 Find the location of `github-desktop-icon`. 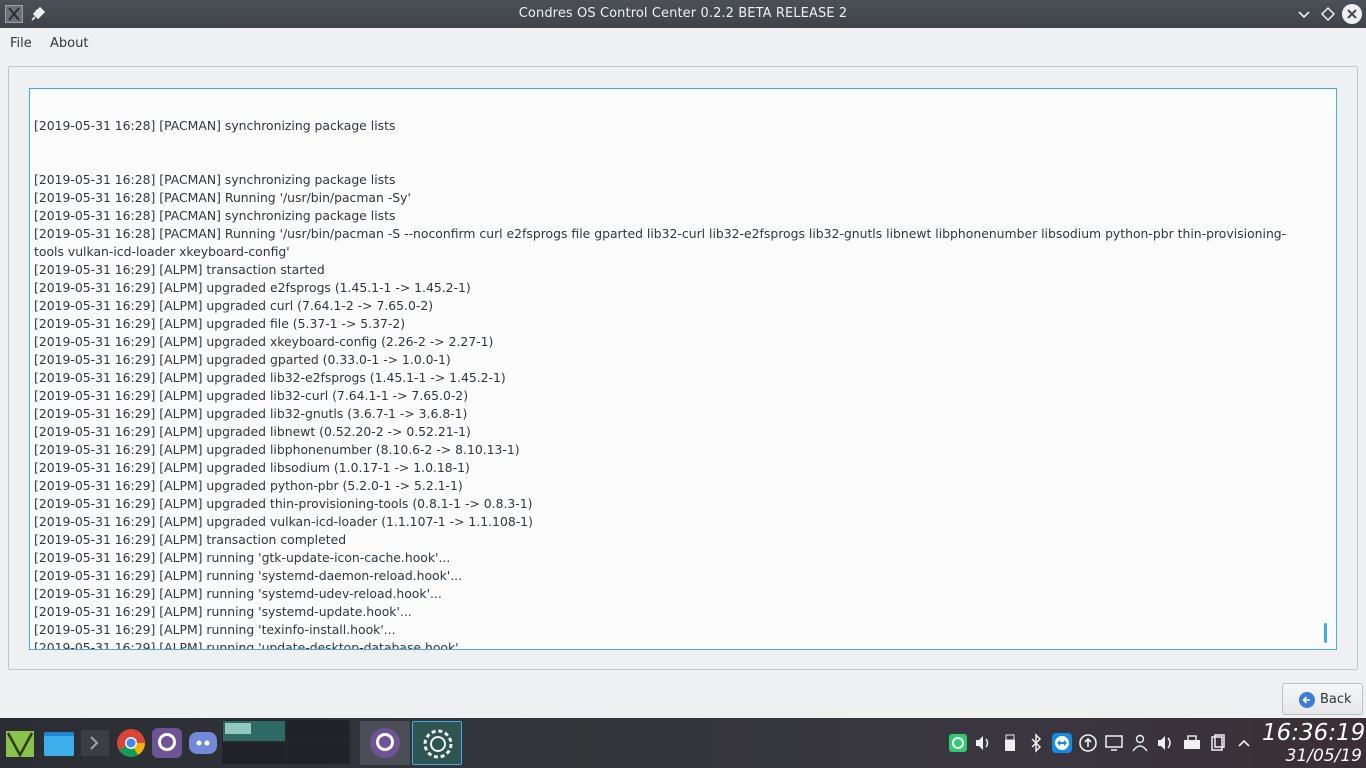

github-desktop-icon is located at coordinates (167, 743).